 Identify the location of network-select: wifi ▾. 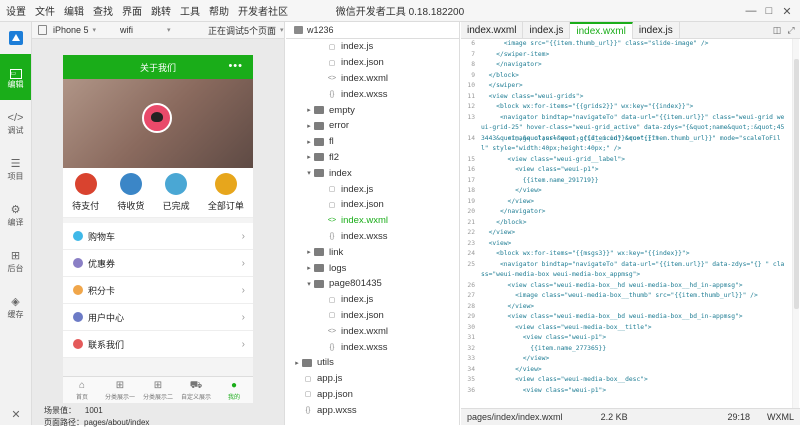
(164, 30).